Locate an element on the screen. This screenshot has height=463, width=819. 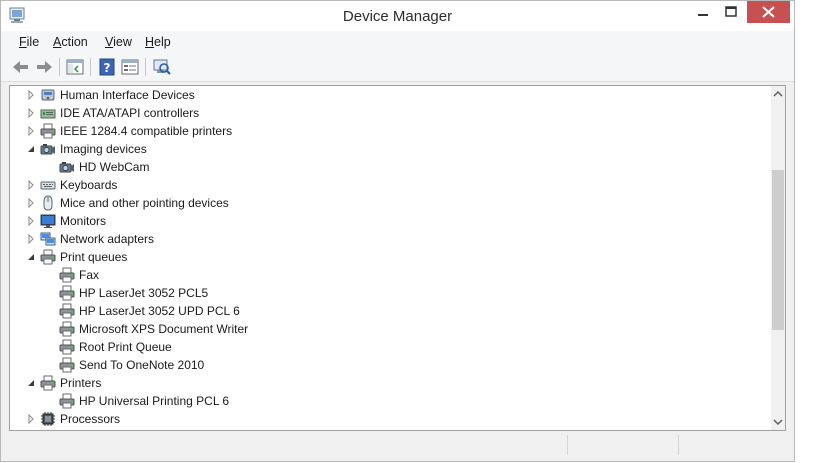
tree-item-label: Print queues is located at coordinates (94, 257).